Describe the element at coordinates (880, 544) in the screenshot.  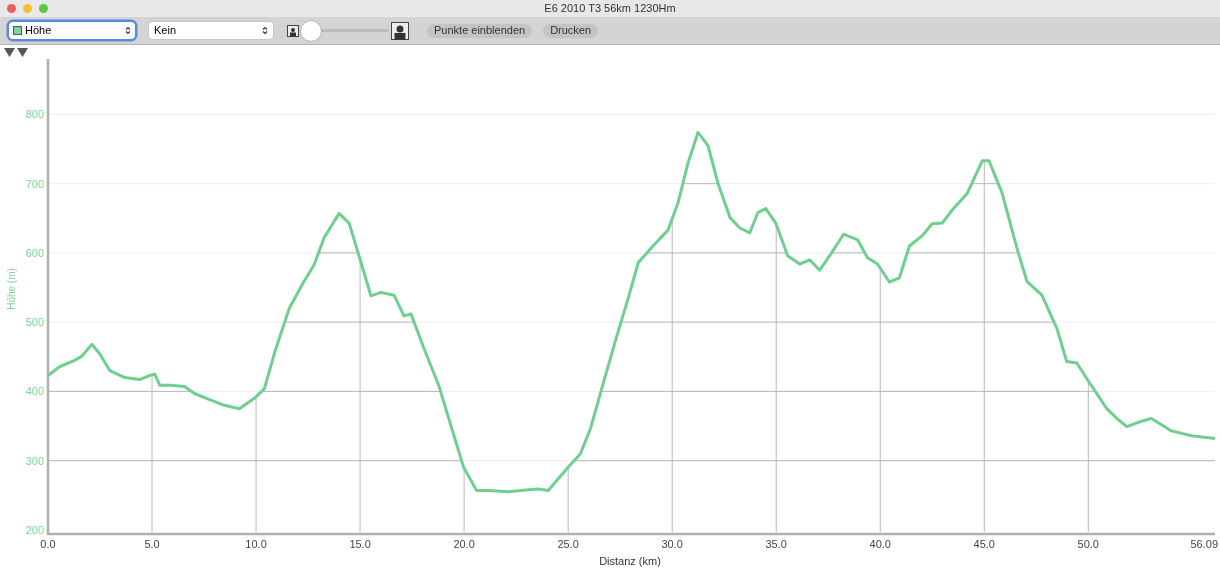
I see `x-tick-label: 40.0` at that location.